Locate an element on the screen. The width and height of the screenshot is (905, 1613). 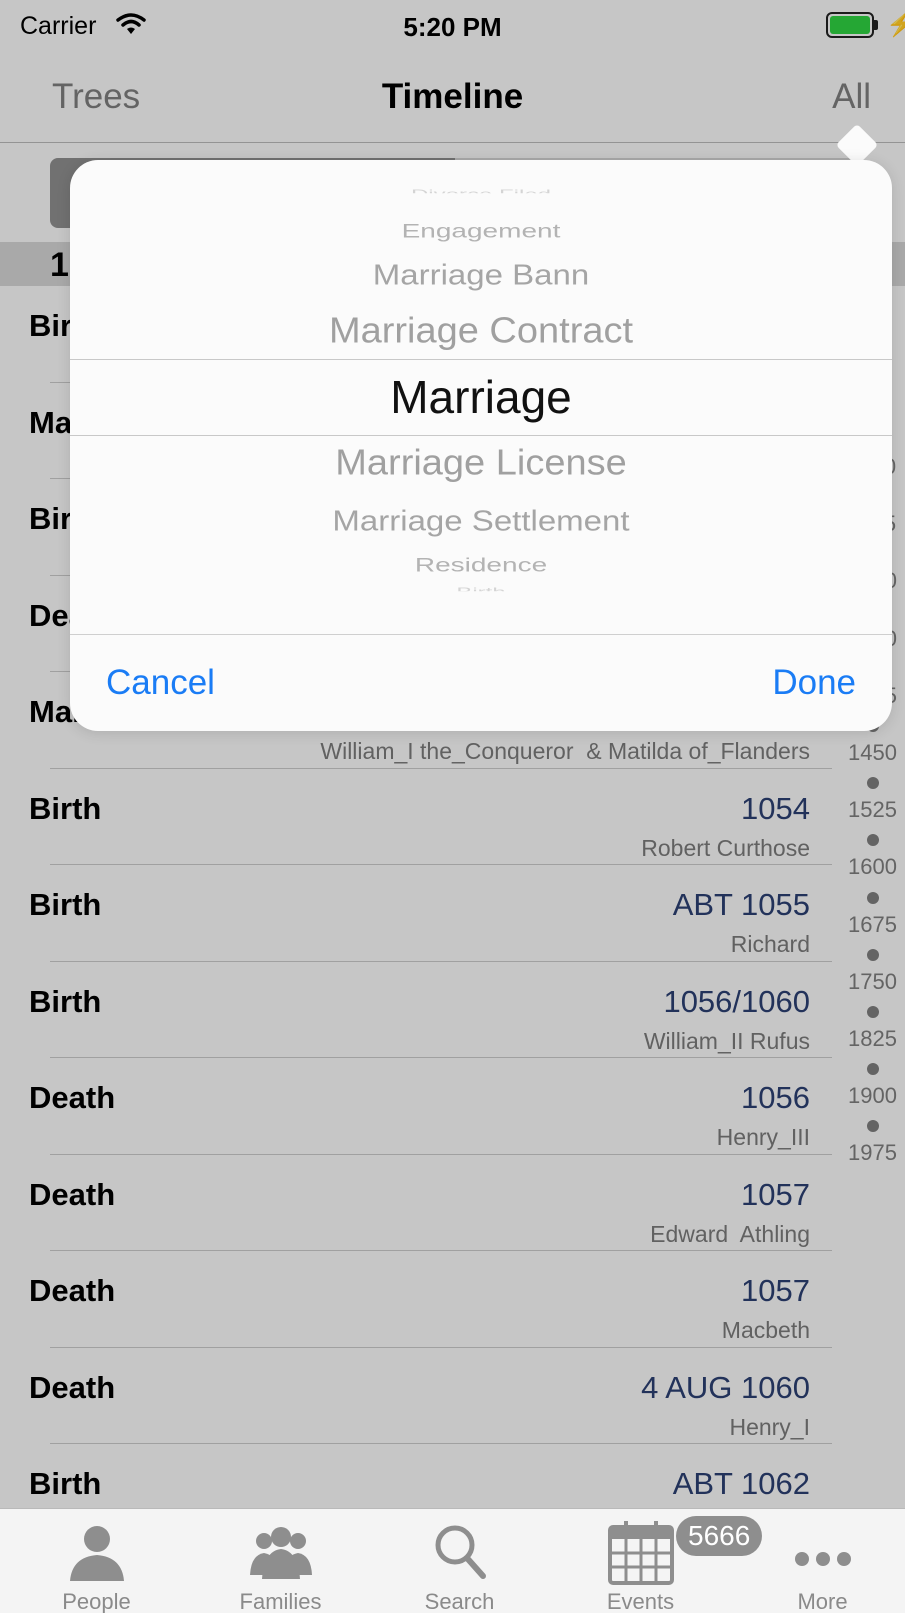
year-index-label: 1525 is located at coordinates (872, 810).